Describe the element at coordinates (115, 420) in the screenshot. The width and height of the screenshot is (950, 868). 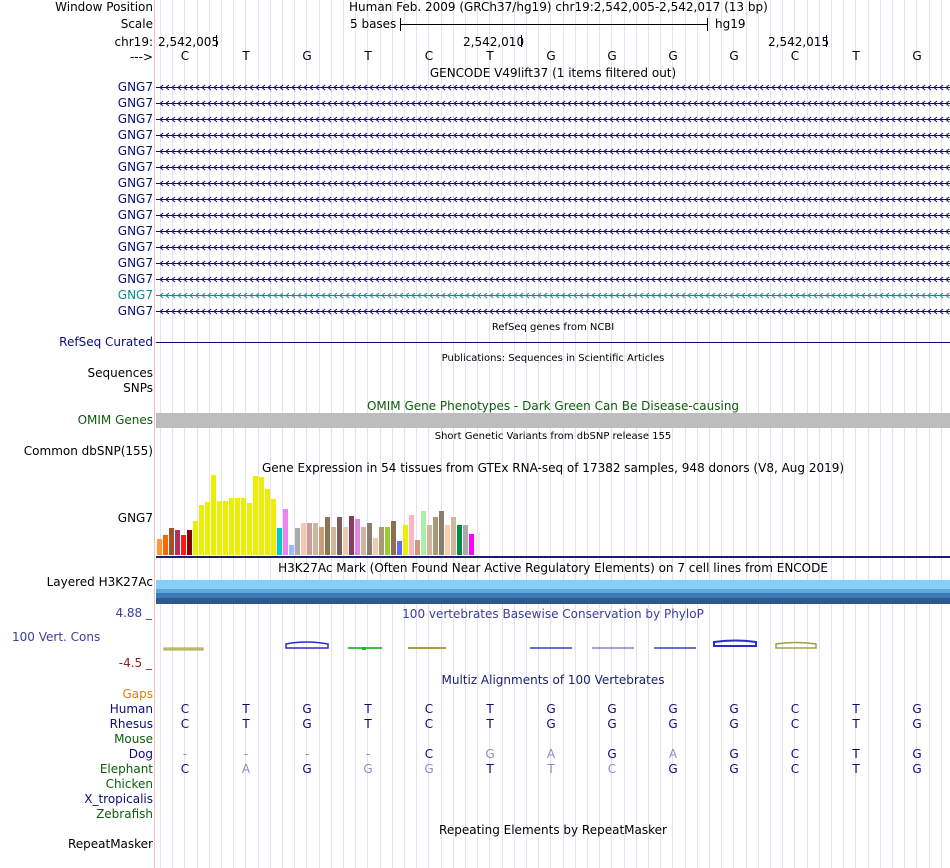
I see `omim-label: OMIM Genes` at that location.